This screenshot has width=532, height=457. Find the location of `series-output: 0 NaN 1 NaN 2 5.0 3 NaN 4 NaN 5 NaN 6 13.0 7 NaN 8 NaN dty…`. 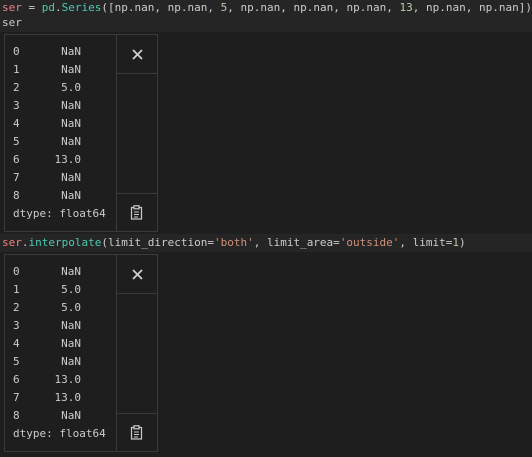

series-output: 0 NaN 1 NaN 2 5.0 3 NaN 4 NaN 5 NaN 6 13.0 7 NaN 8 NaN dty… is located at coordinates (60, 133).